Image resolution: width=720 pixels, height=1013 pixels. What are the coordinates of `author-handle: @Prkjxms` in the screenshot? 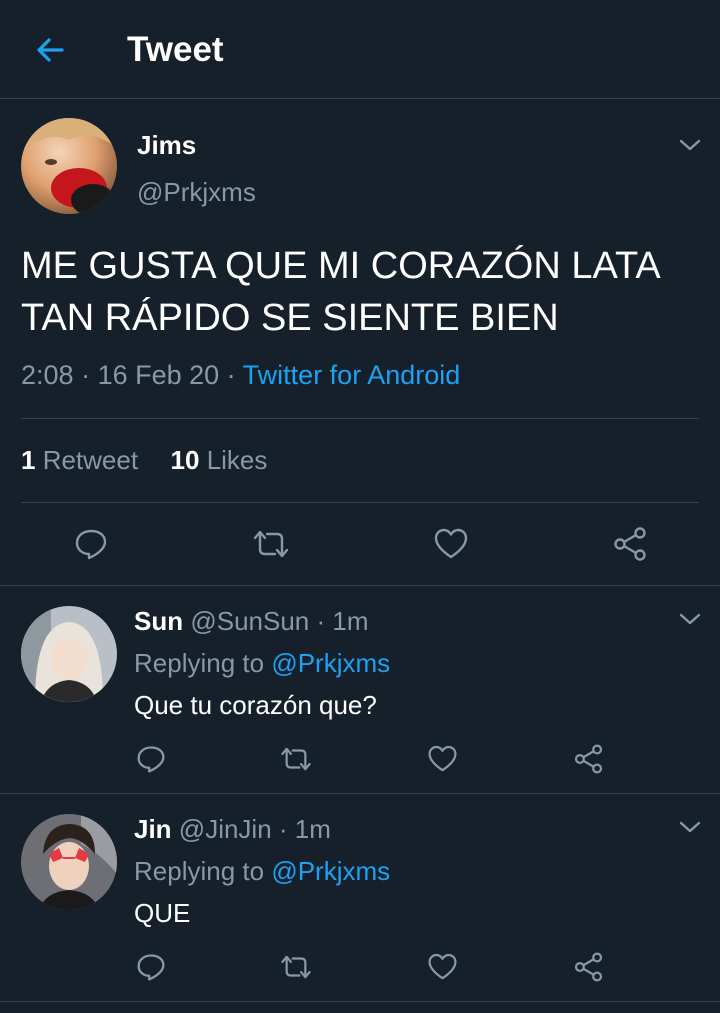 It's located at (196, 192).